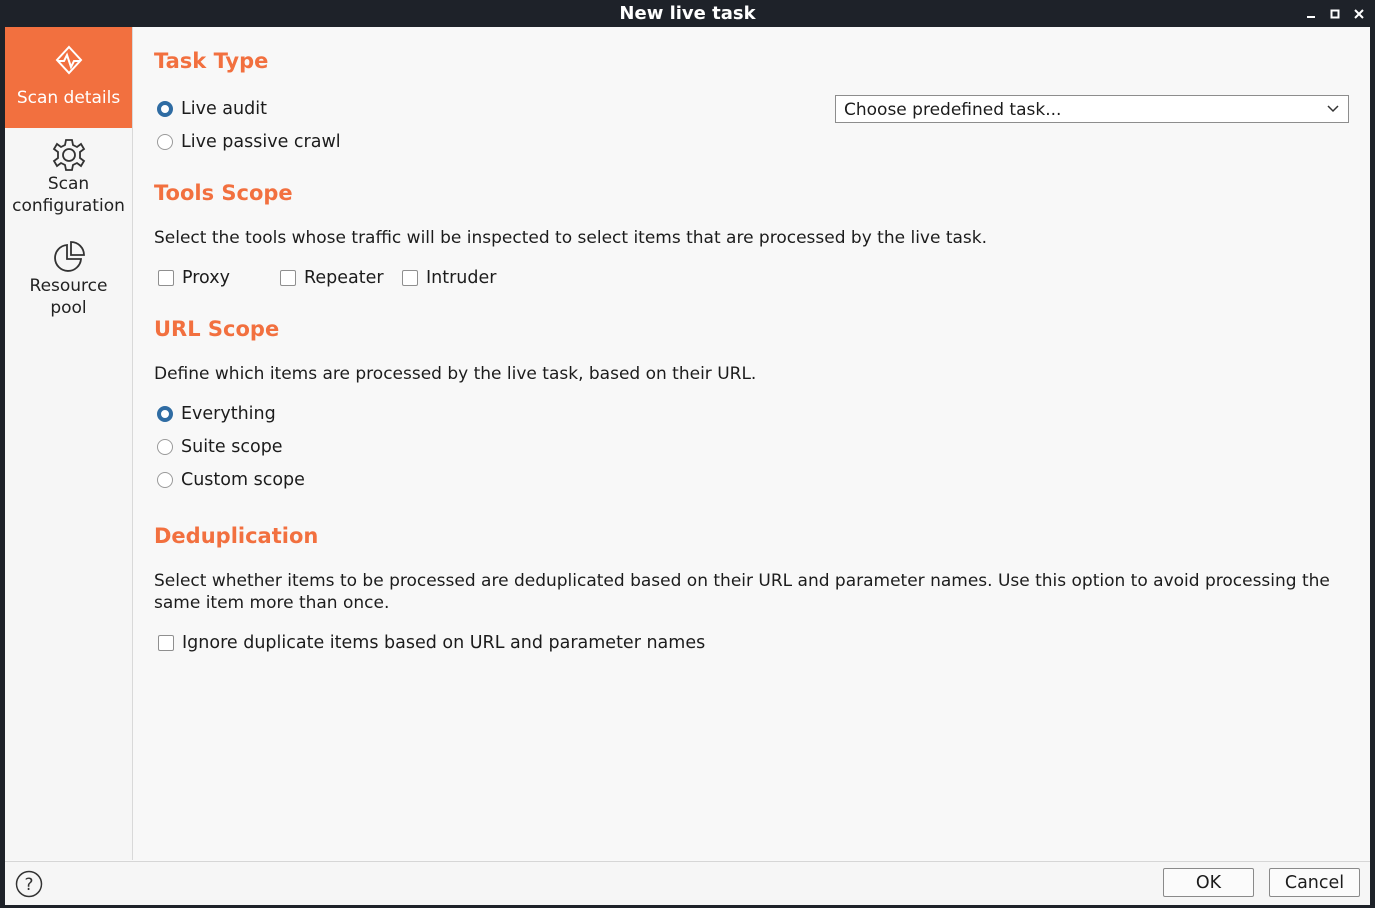 This screenshot has width=1375, height=908. What do you see at coordinates (217, 329) in the screenshot?
I see `url-scope-title: URL Scope` at bounding box center [217, 329].